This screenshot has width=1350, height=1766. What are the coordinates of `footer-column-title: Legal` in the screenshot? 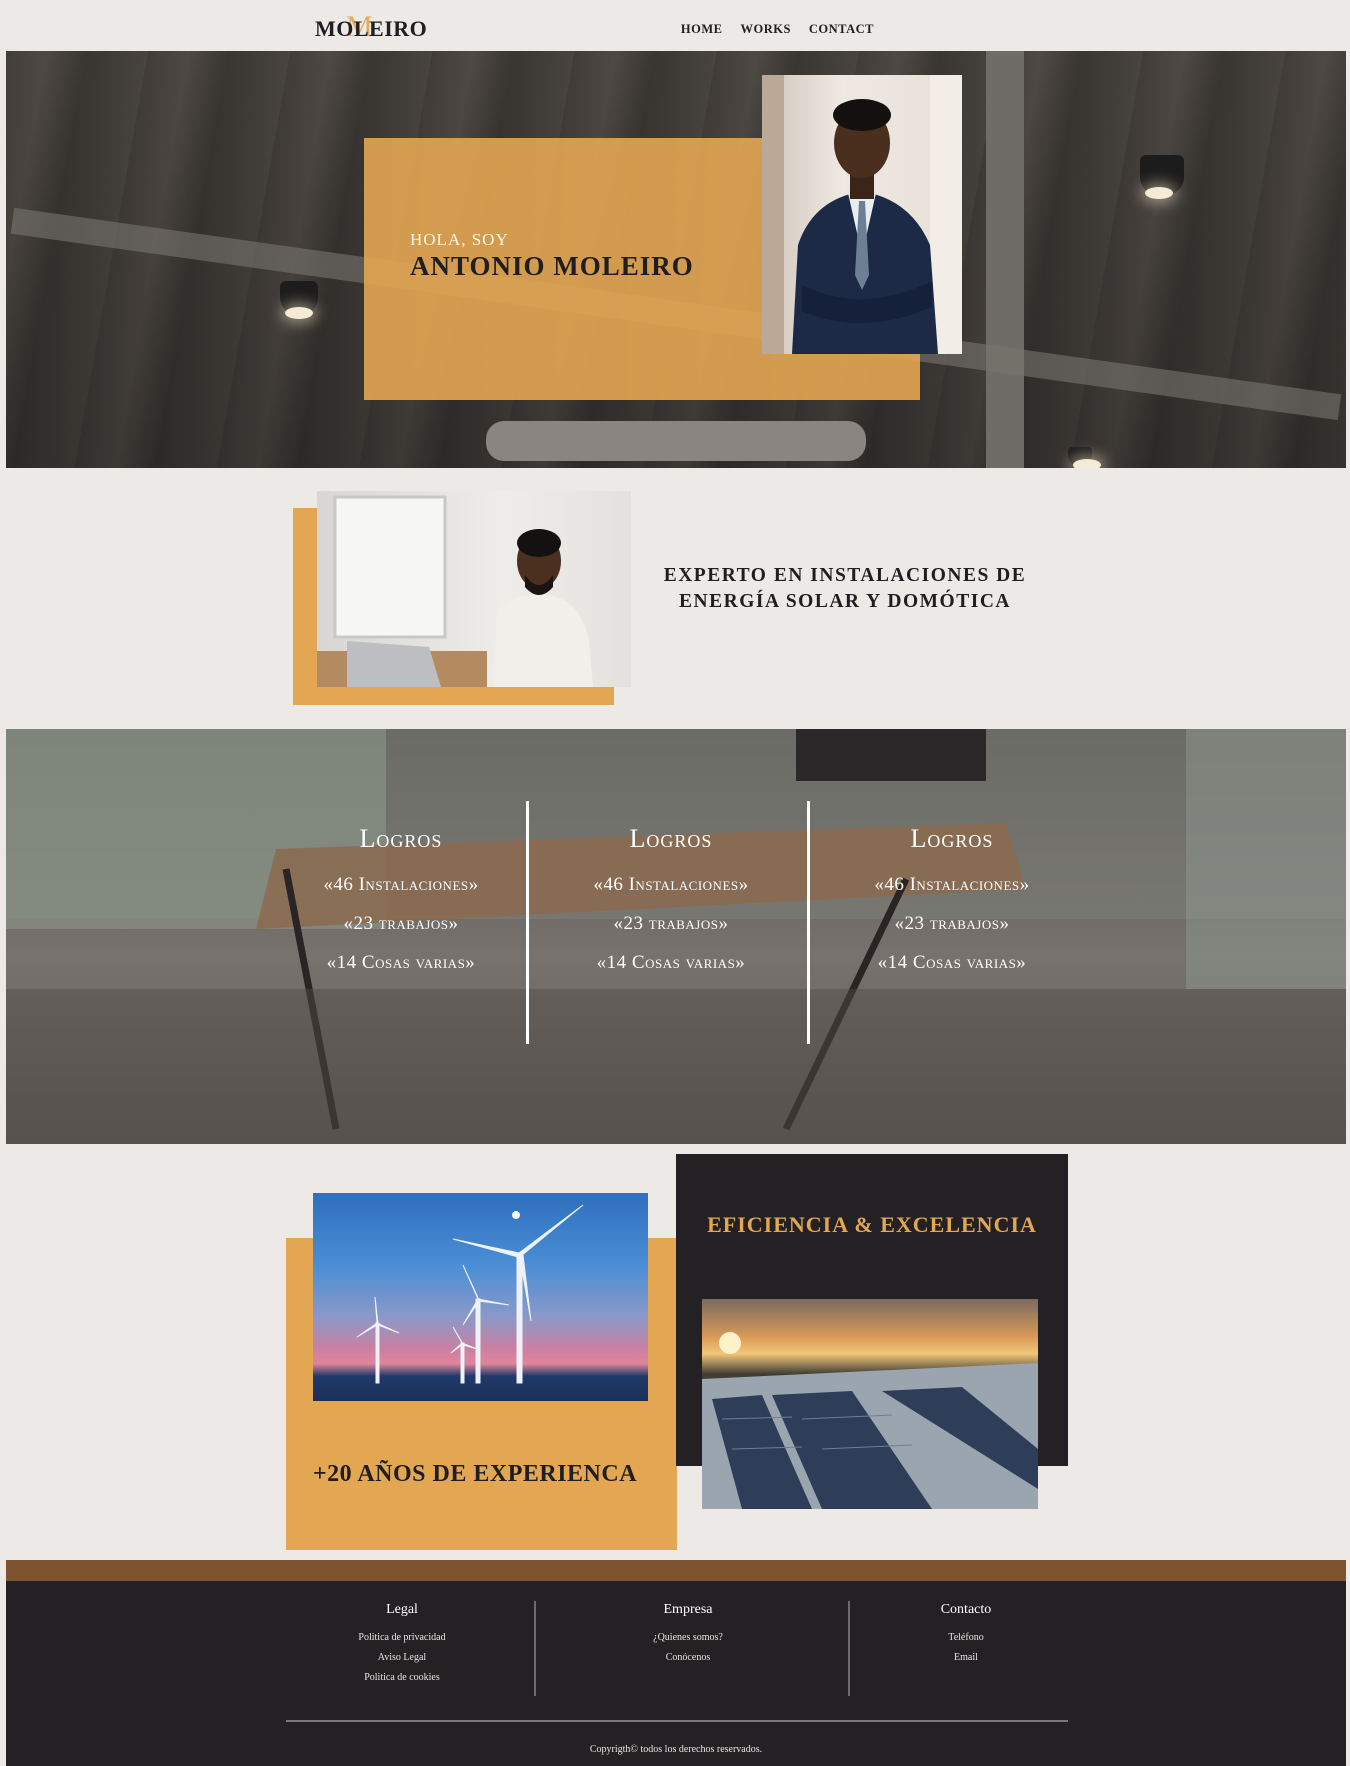 It's located at (402, 1609).